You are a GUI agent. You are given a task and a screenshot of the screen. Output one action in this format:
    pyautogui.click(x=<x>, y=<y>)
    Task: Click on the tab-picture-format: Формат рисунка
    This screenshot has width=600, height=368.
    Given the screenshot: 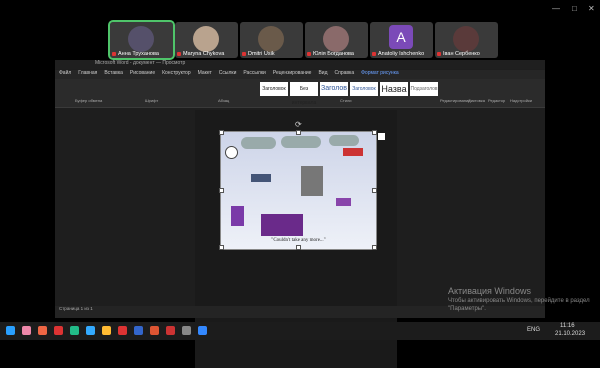 What is the action you would take?
    pyautogui.click(x=380, y=73)
    